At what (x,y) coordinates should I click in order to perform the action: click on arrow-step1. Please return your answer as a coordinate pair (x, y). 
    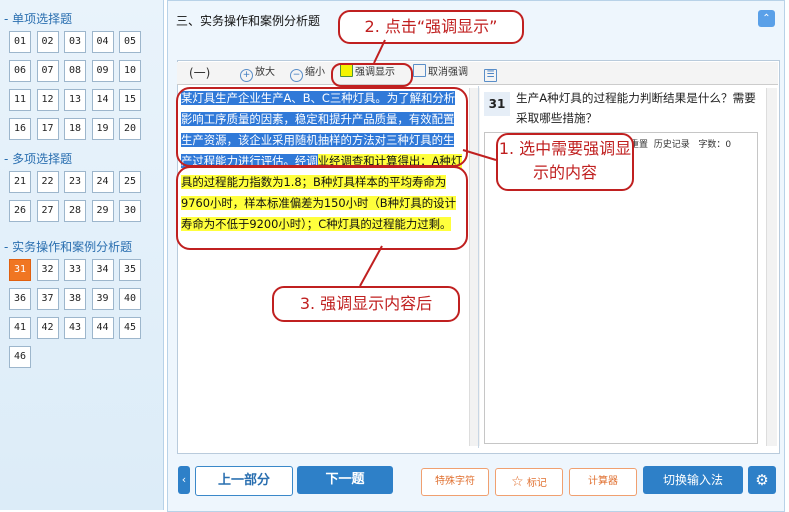
    Looking at the image, I should click on (479, 155).